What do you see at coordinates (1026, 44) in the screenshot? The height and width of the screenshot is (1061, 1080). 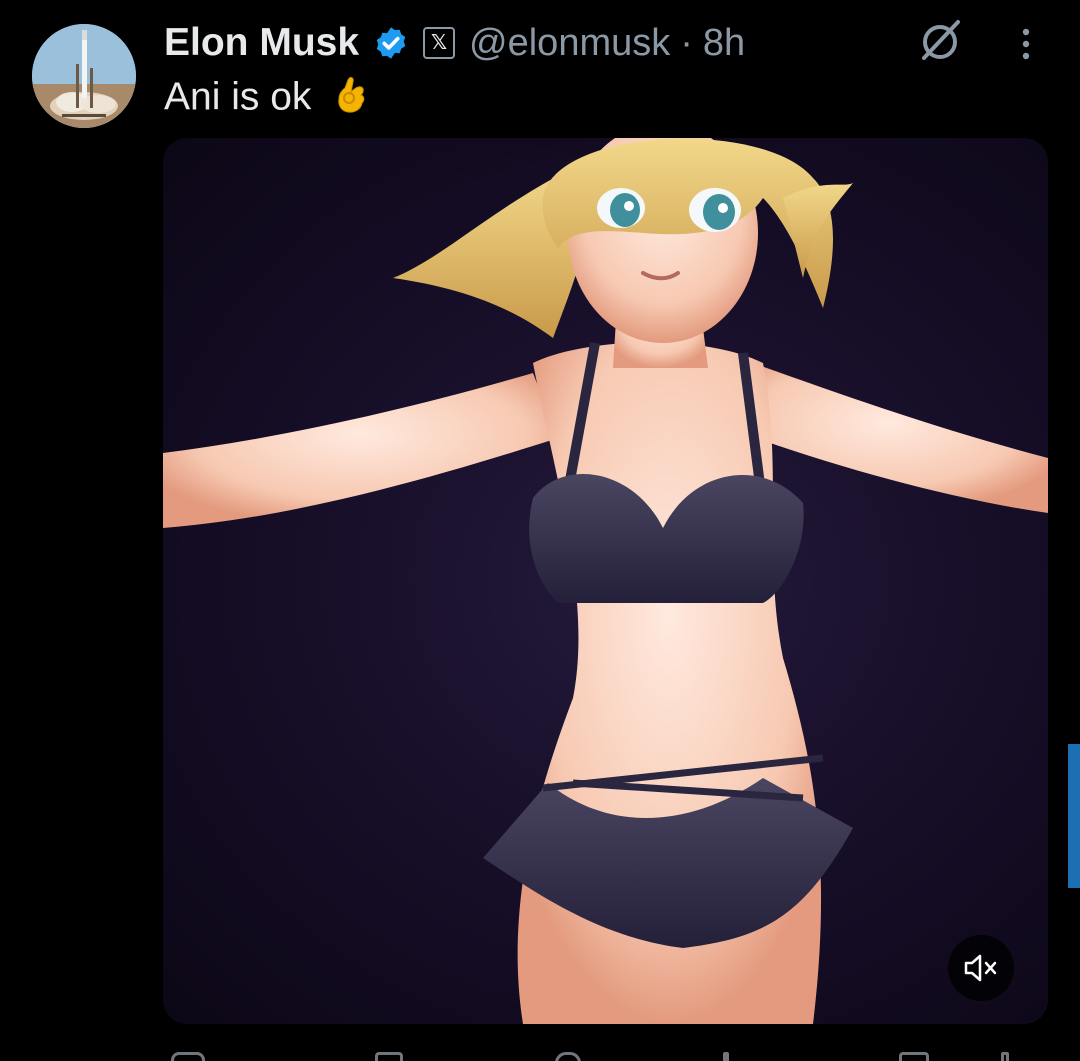 I see `more-vertical-icon` at bounding box center [1026, 44].